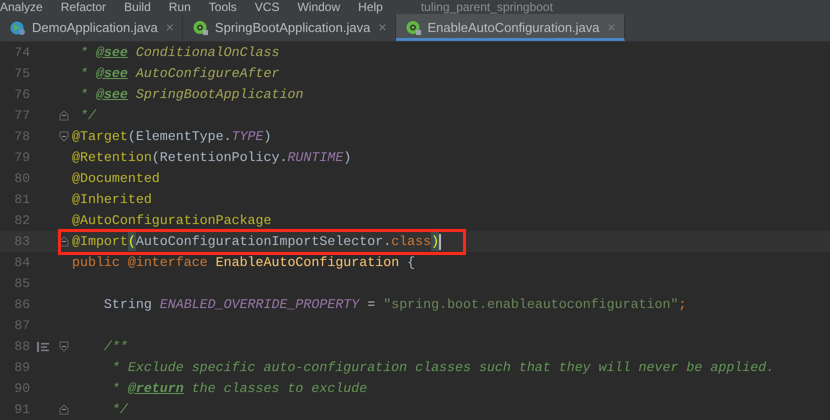 The width and height of the screenshot is (830, 420). What do you see at coordinates (179, 7) in the screenshot?
I see `menu-item: Run` at bounding box center [179, 7].